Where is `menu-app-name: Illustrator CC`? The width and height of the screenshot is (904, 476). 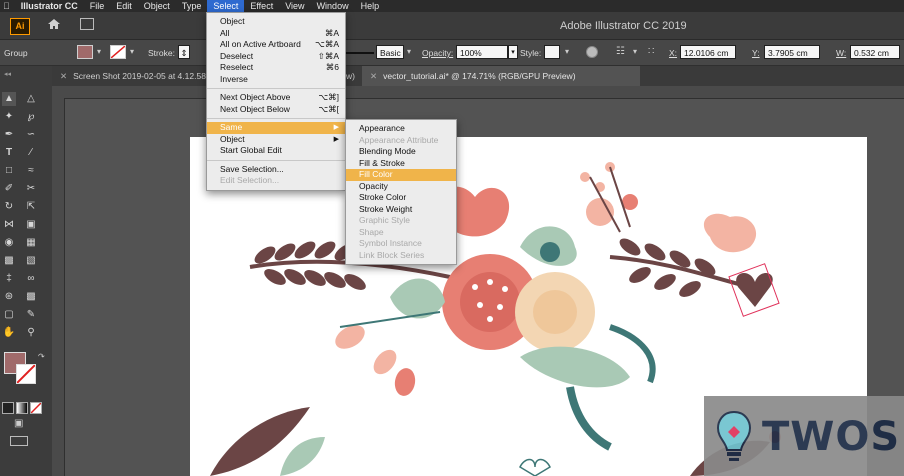 menu-app-name: Illustrator CC is located at coordinates (49, 6).